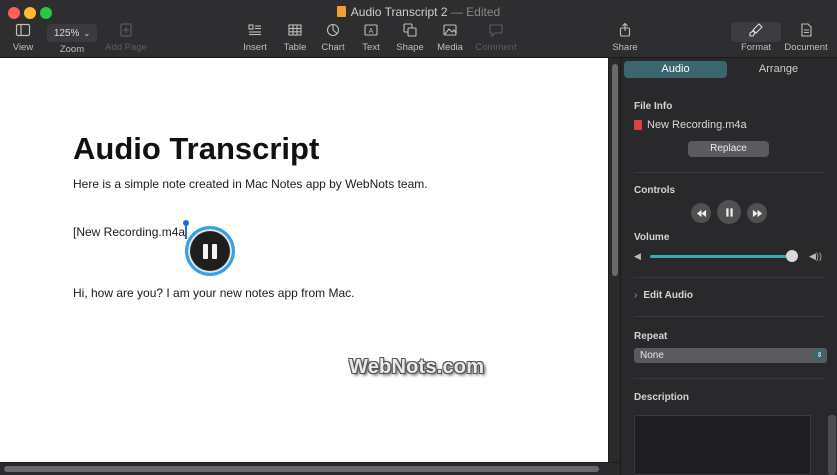 Image resolution: width=837 pixels, height=475 pixels. I want to click on vertical-scrollbar, so click(614, 260).